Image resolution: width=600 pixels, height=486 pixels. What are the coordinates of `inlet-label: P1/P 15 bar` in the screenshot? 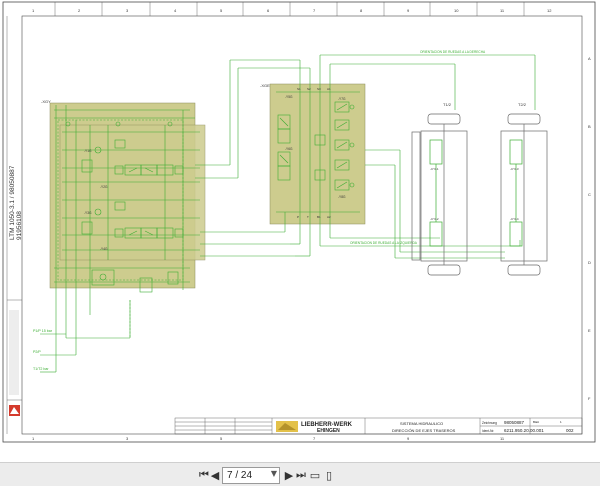 It's located at (43, 331).